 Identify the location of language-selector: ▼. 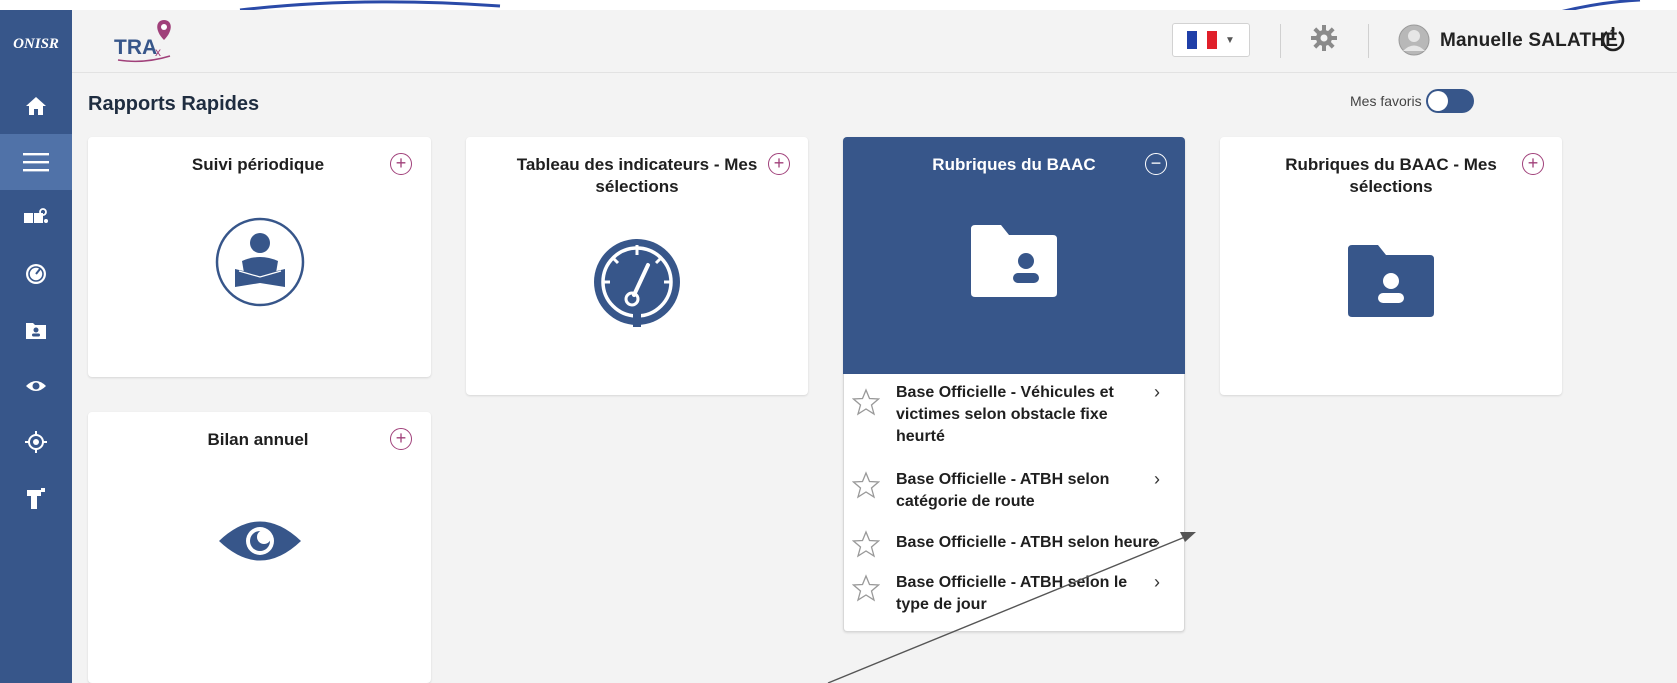
(1211, 40).